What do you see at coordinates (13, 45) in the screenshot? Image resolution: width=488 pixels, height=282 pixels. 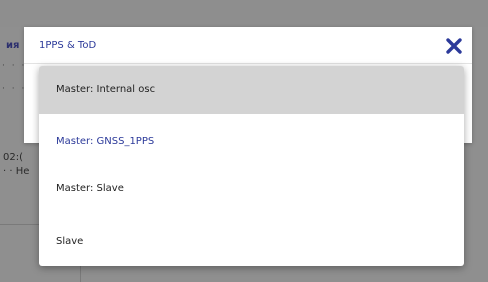 I see `background-heading-fragment: ия` at bounding box center [13, 45].